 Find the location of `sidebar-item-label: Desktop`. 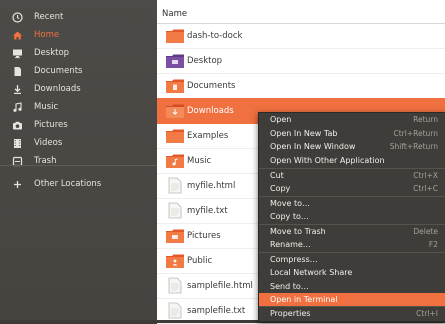

sidebar-item-label: Desktop is located at coordinates (52, 53).